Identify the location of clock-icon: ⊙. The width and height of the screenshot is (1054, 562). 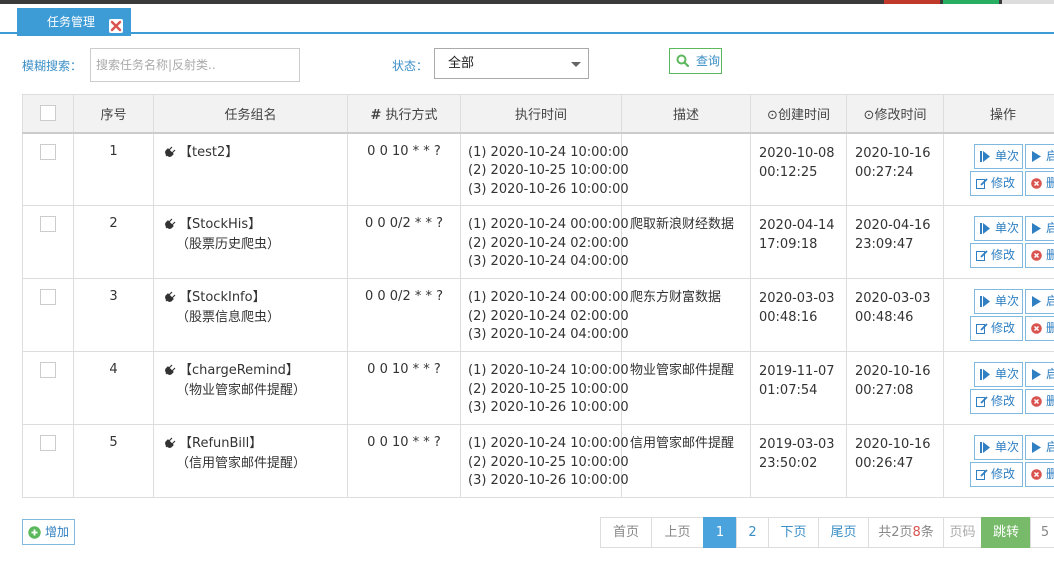
(869, 115).